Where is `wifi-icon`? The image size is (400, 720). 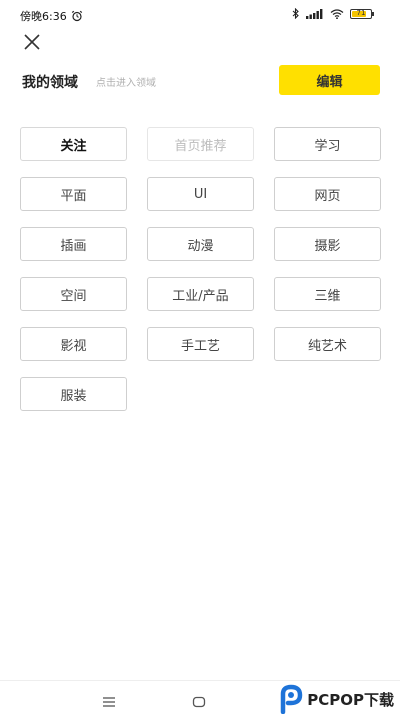 wifi-icon is located at coordinates (337, 13).